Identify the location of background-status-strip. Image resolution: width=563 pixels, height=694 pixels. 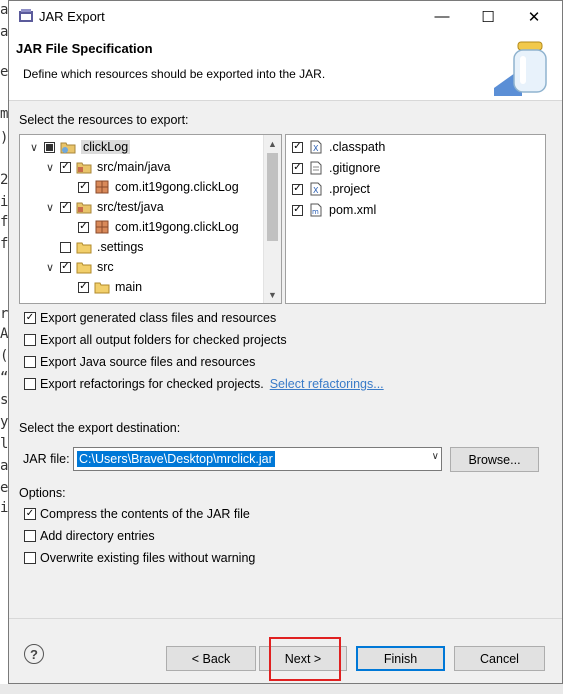
(281, 689).